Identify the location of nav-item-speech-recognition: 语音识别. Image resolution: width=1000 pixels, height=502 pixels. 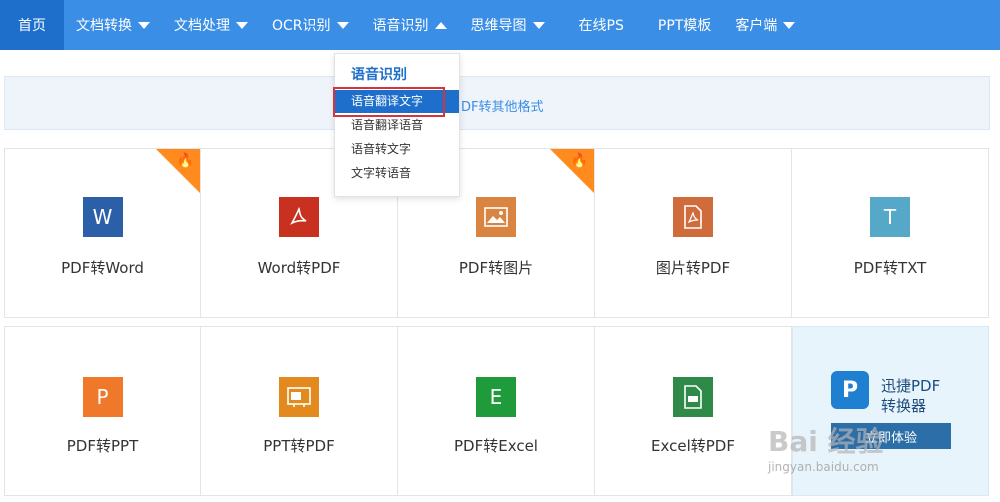
(410, 25).